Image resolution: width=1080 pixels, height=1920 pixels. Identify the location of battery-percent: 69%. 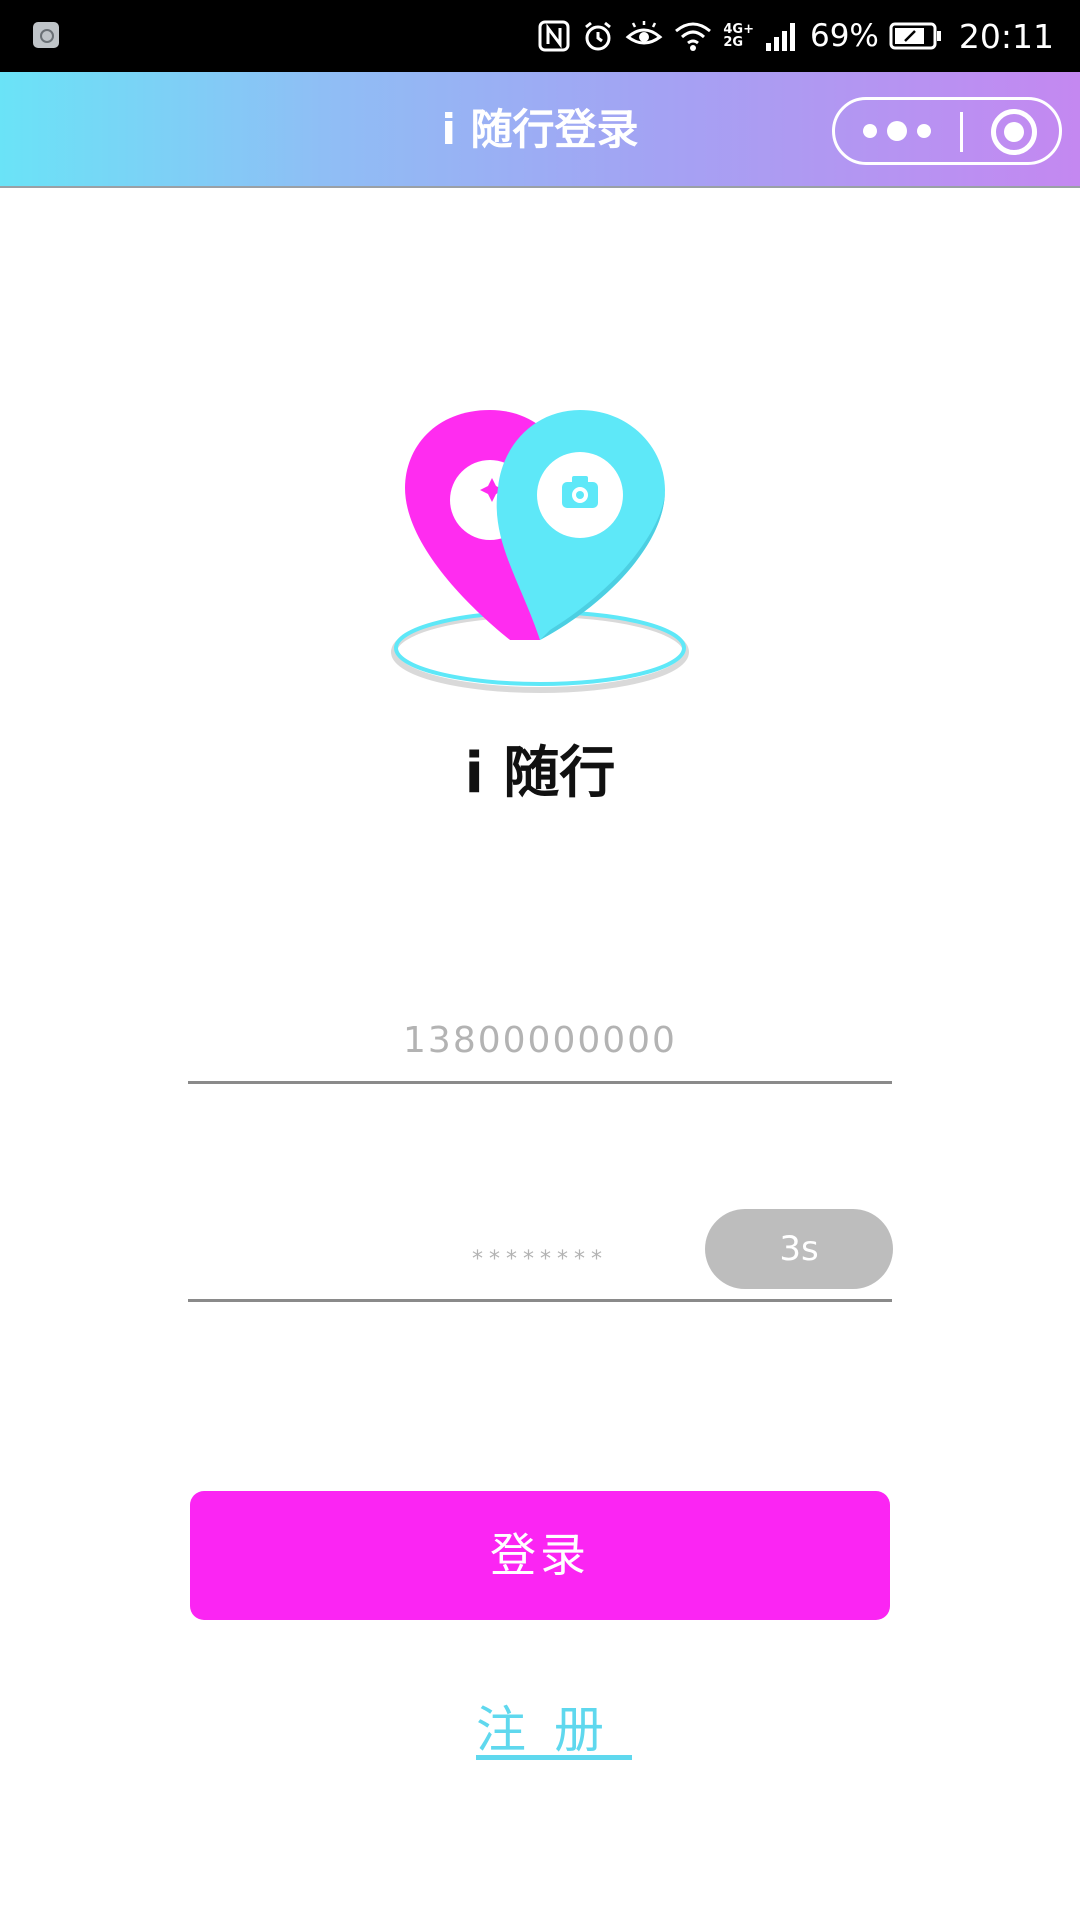
(844, 36).